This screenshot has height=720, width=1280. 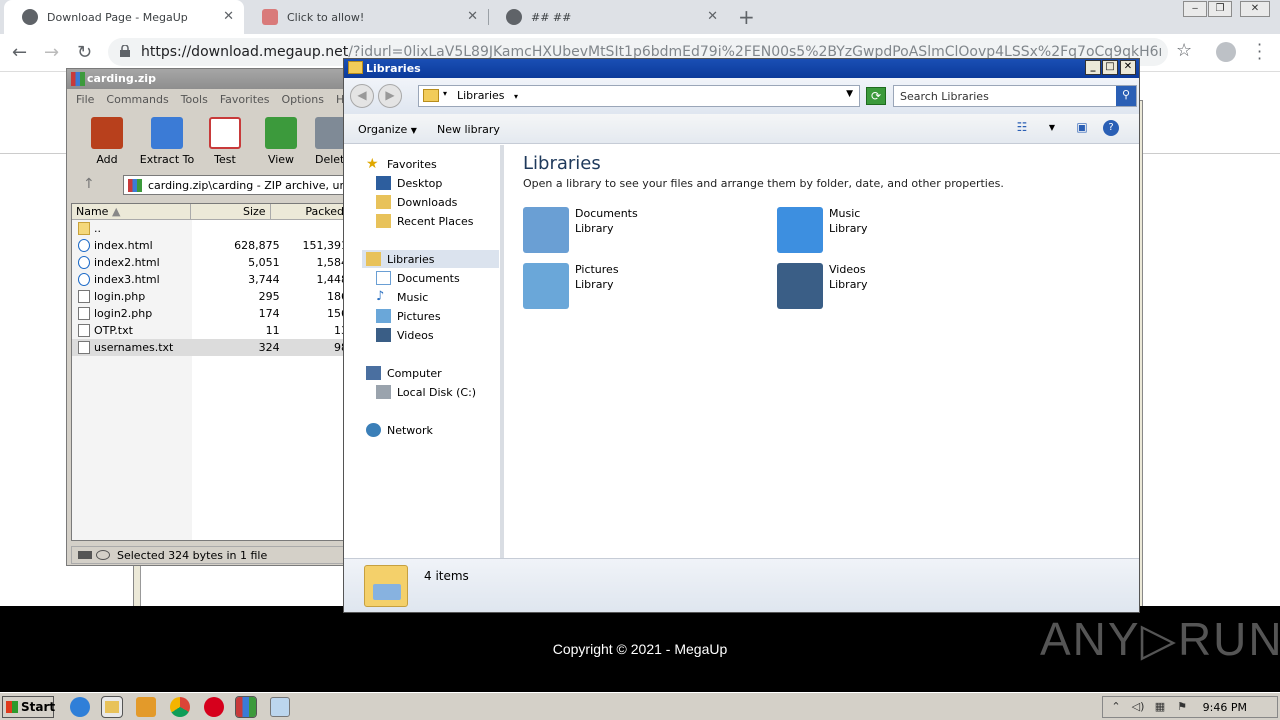 I want to click on winrar-title-bar: carding.zip, so click(x=207, y=79).